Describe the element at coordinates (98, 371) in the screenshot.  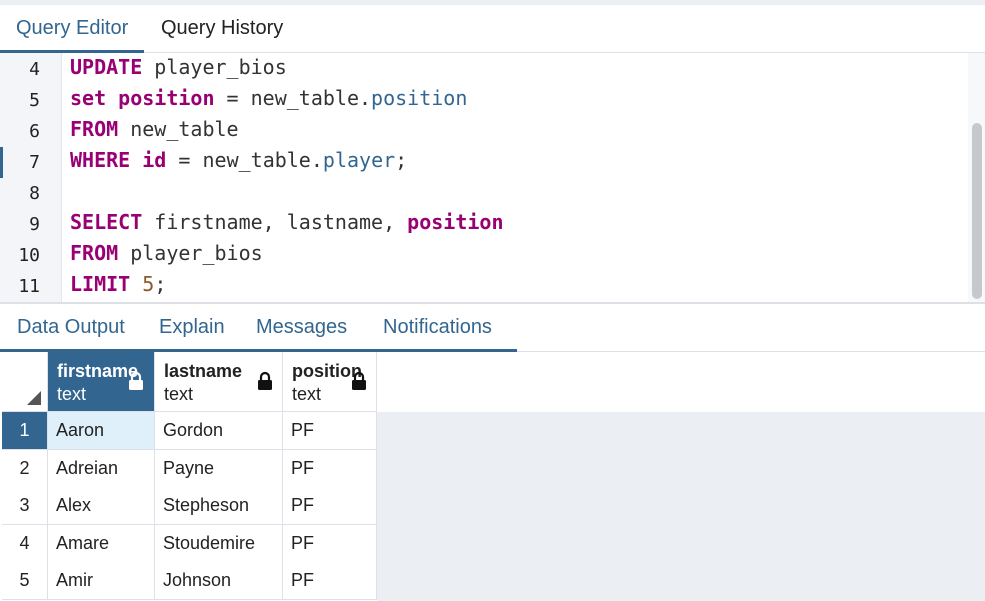
I see `column-name: firstname` at that location.